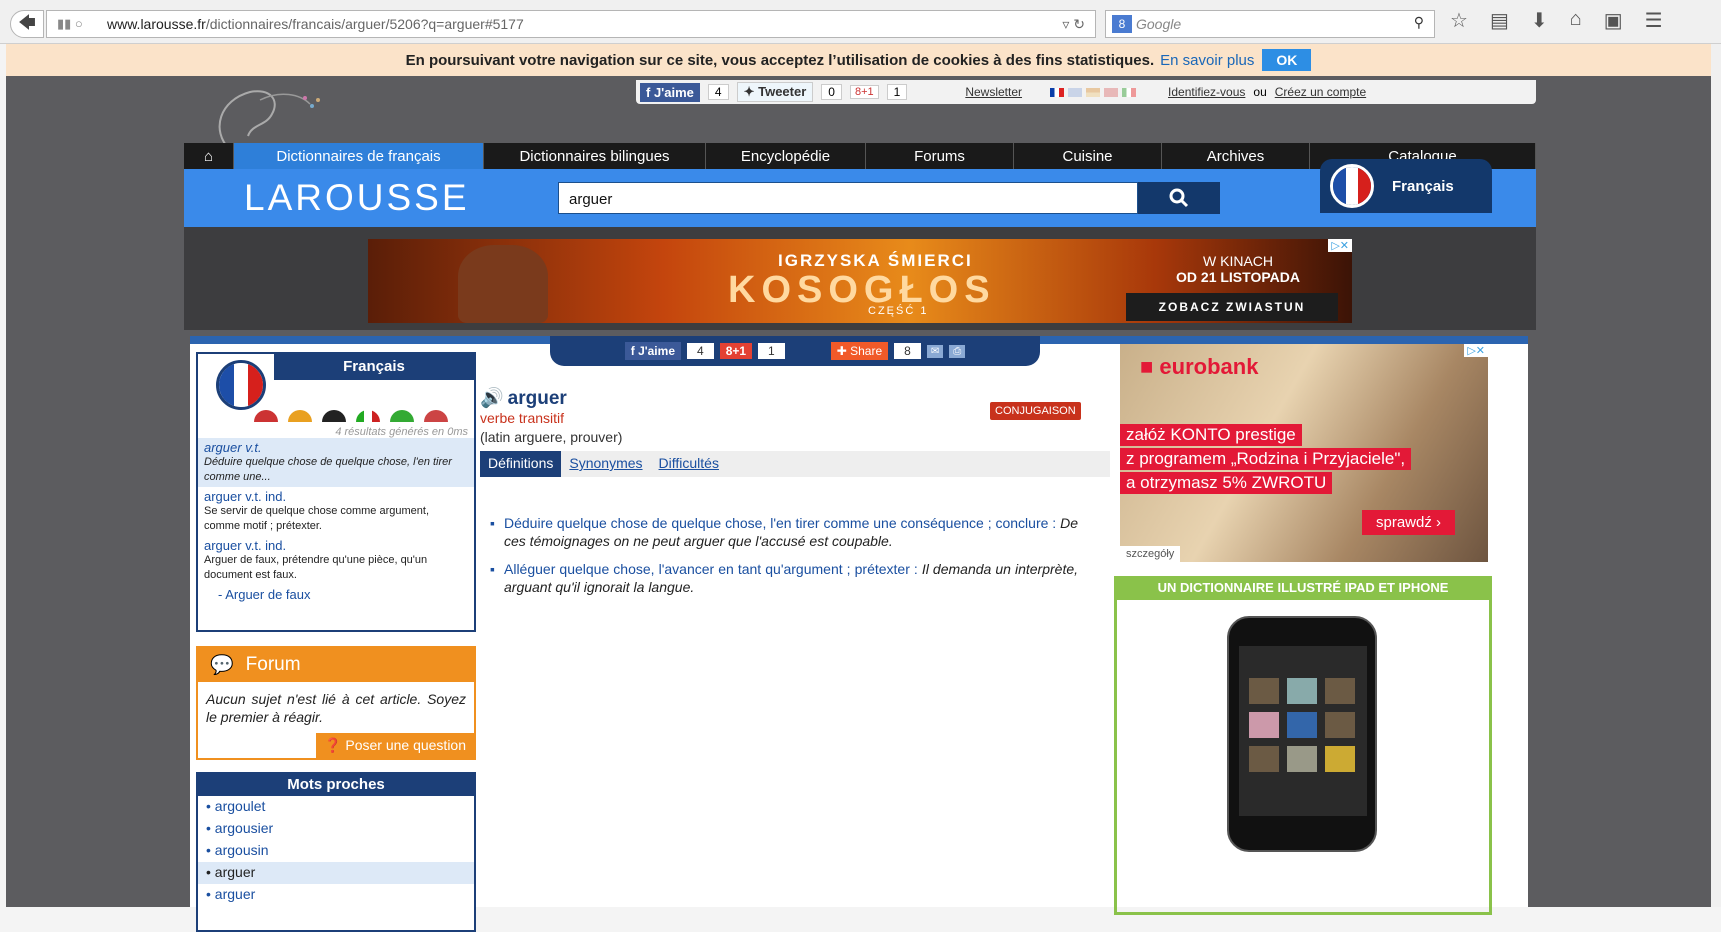 The width and height of the screenshot is (1721, 932). I want to click on search-icon: ⚲, so click(1419, 22).